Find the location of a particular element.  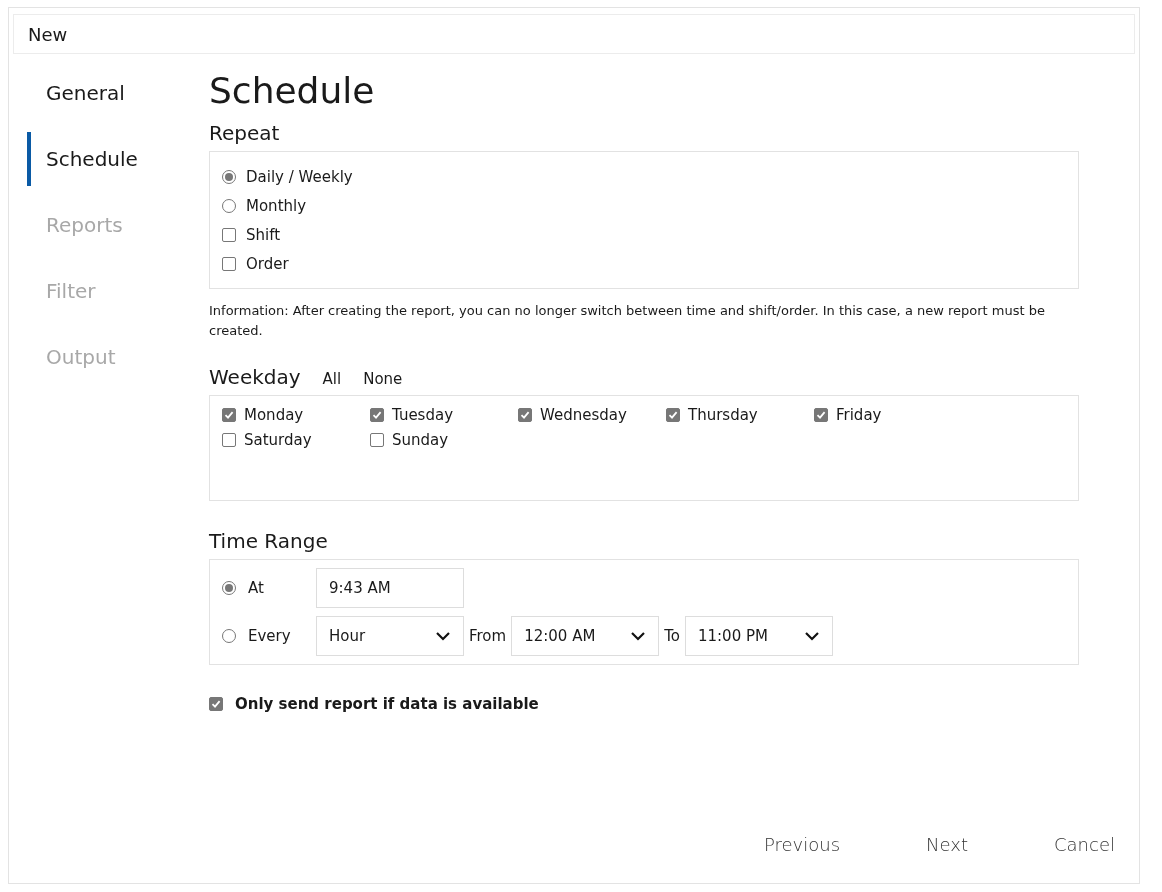

day-label: Thursday is located at coordinates (723, 415).